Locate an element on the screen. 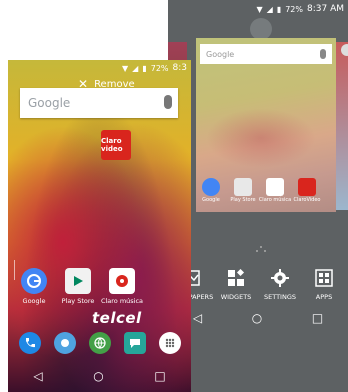 This screenshot has height=392, width=348. apps-button: APPS is located at coordinates (324, 289).